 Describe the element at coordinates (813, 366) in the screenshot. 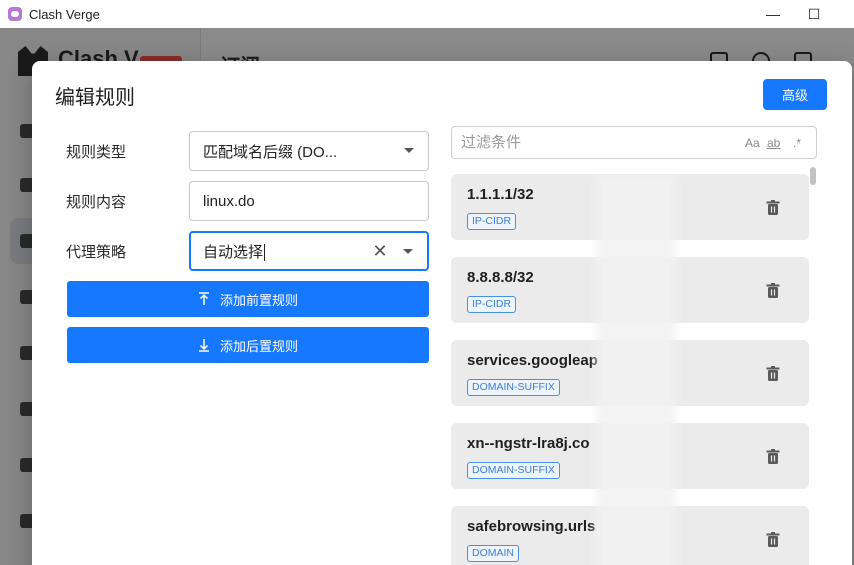

I see `rule-list-scrollbar` at that location.